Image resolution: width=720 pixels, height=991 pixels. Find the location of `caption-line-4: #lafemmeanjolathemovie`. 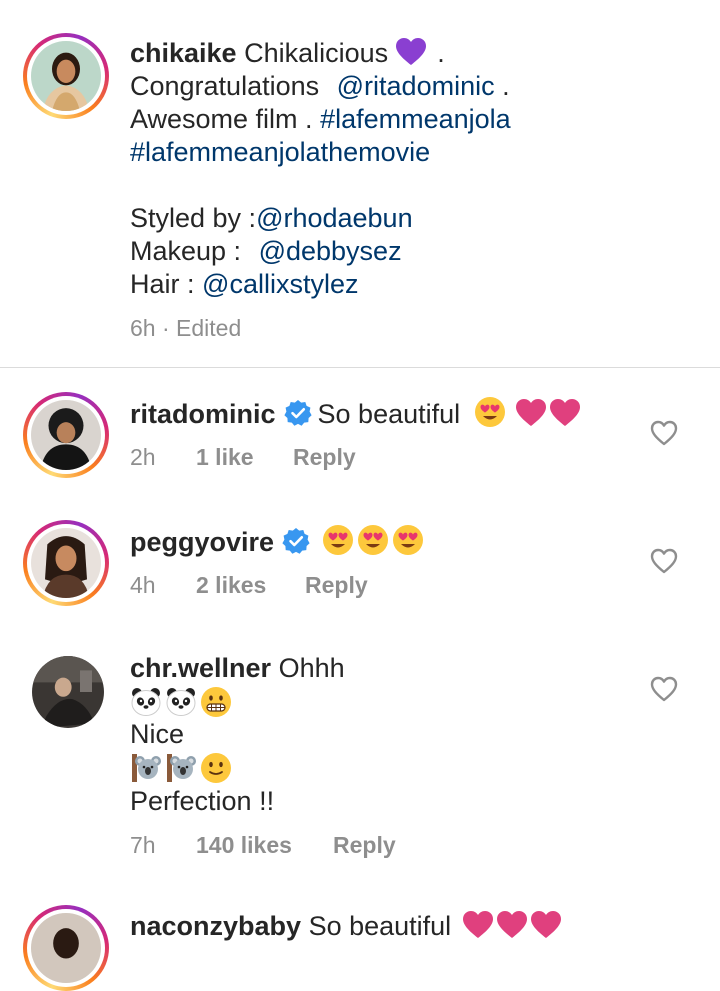

caption-line-4: #lafemmeanjolathemovie is located at coordinates (280, 152).